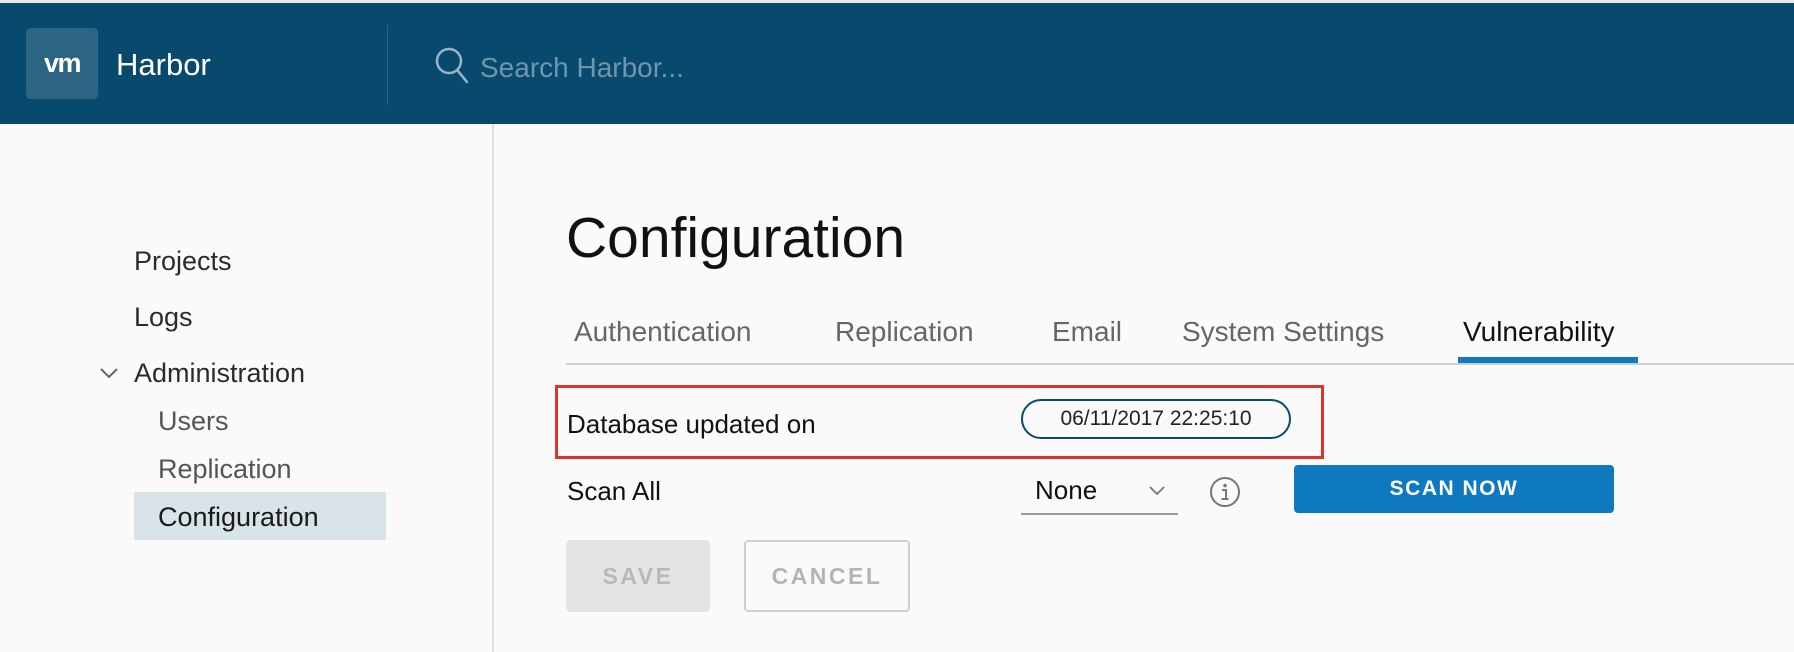 Image resolution: width=1794 pixels, height=652 pixels. What do you see at coordinates (736, 238) in the screenshot?
I see `page-title: Configuration` at bounding box center [736, 238].